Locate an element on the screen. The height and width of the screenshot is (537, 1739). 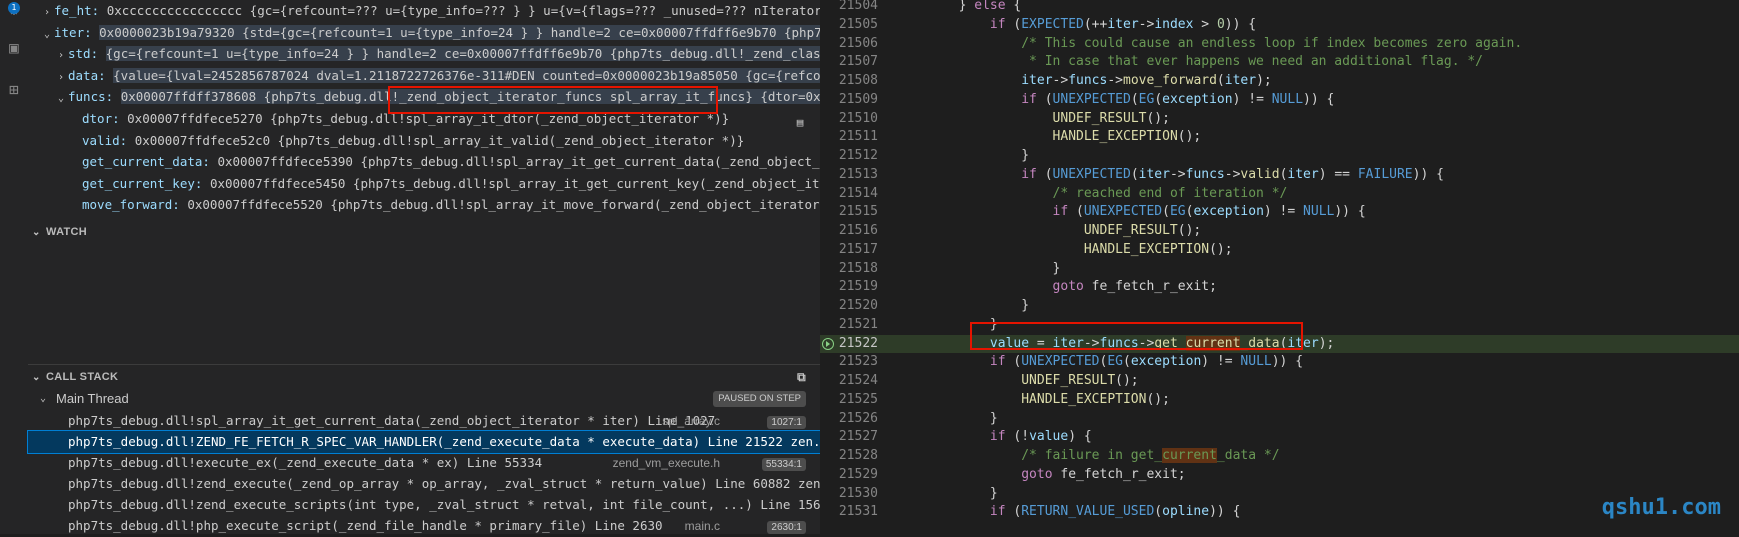
line-number: 21529 is located at coordinates (849, 475).